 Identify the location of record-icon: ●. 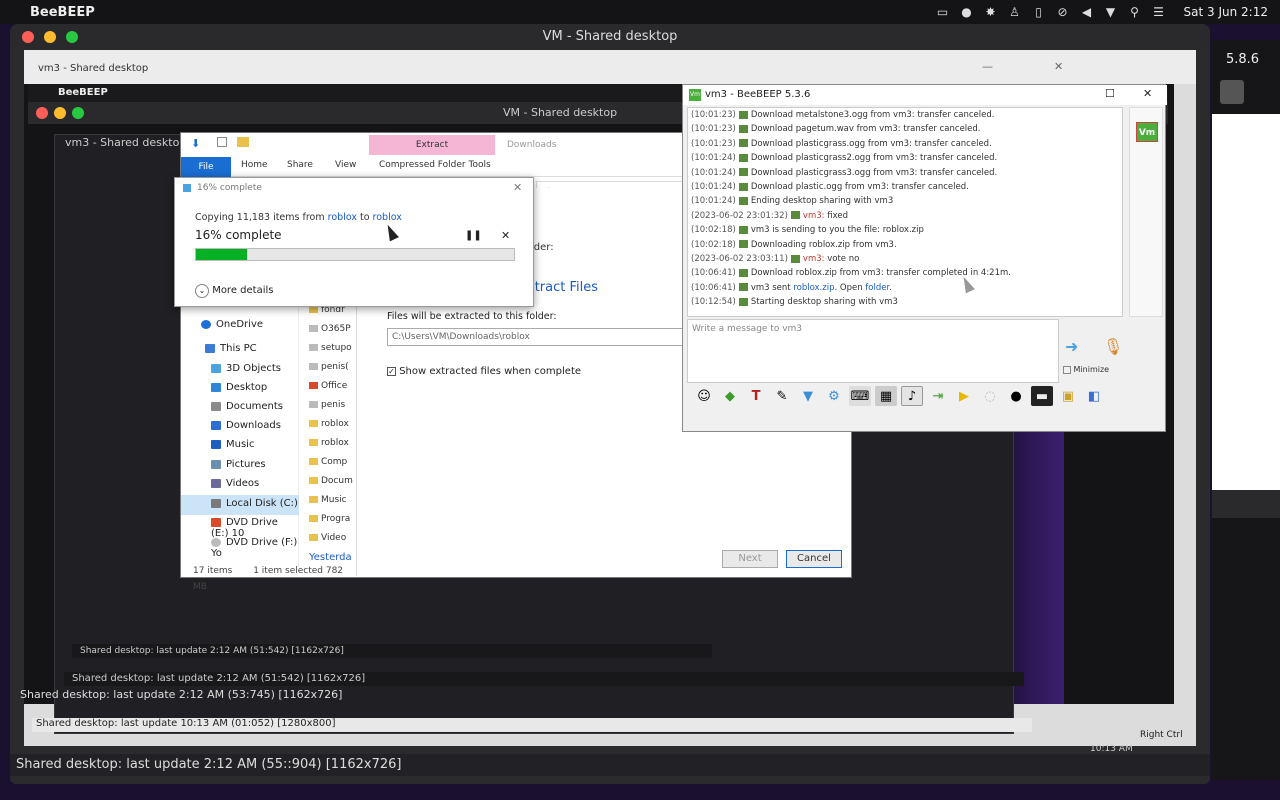
(1016, 396).